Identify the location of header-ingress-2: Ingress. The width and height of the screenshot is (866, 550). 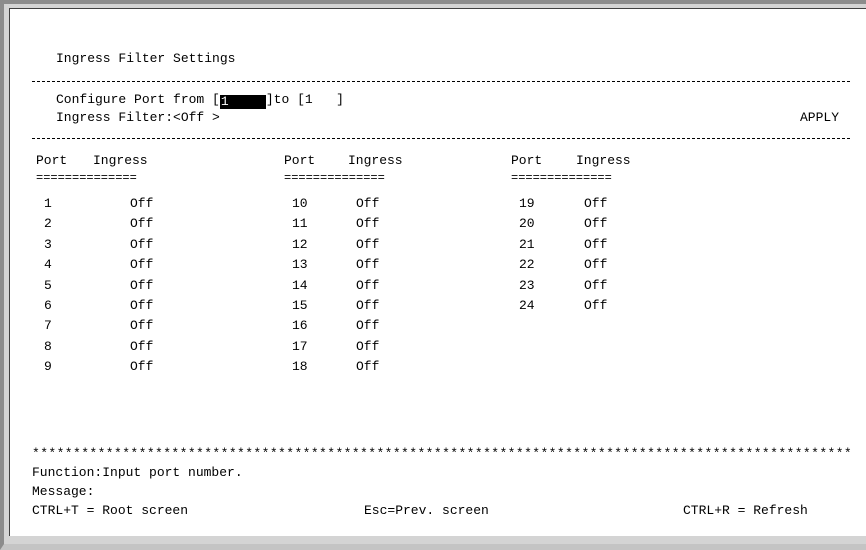
(375, 160).